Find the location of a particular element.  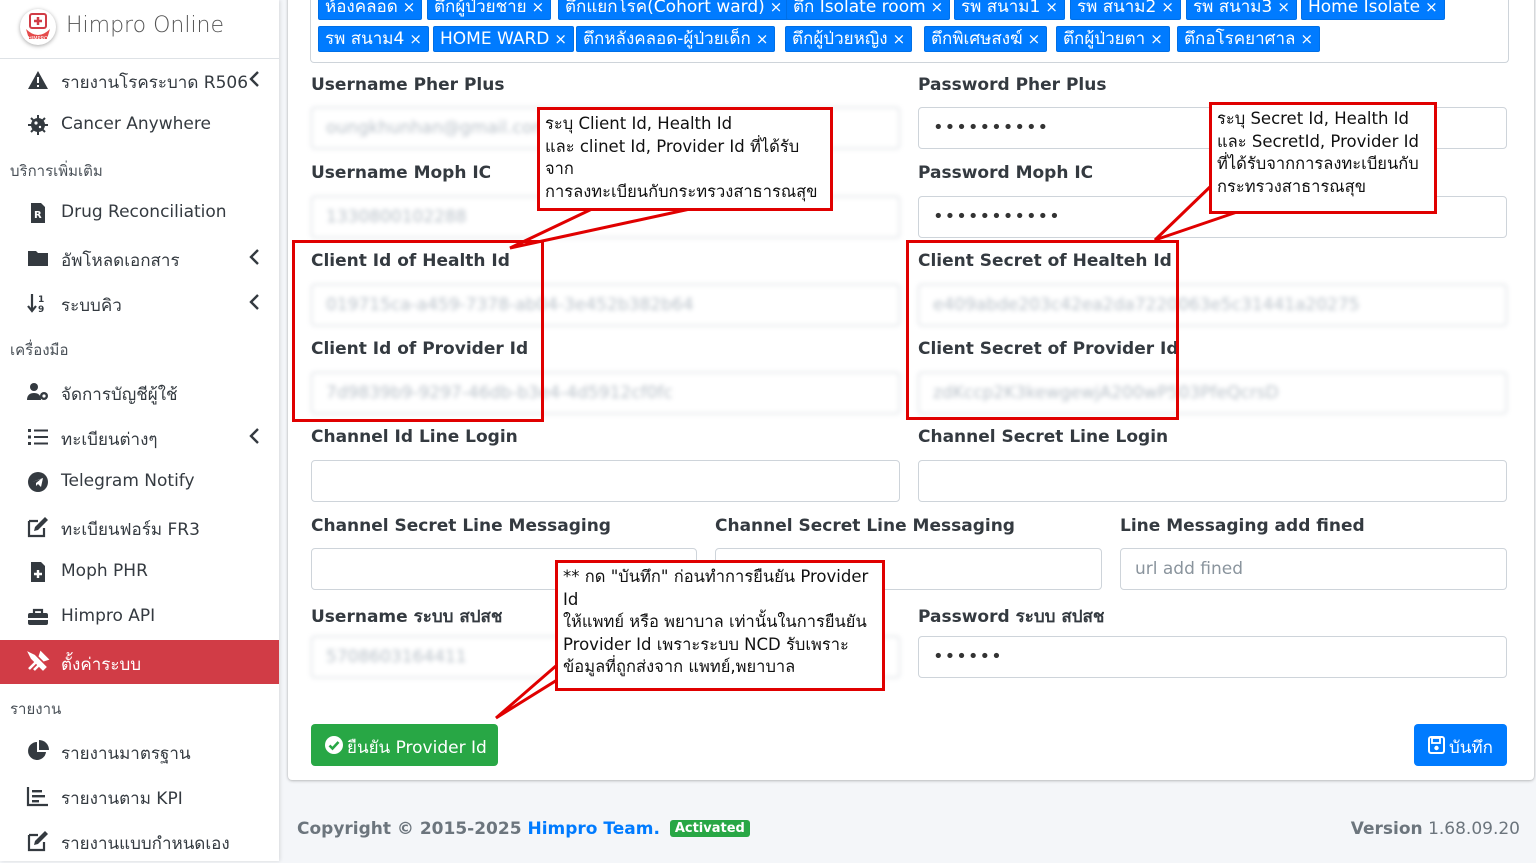

team-link: Himpro Team. is located at coordinates (593, 829).